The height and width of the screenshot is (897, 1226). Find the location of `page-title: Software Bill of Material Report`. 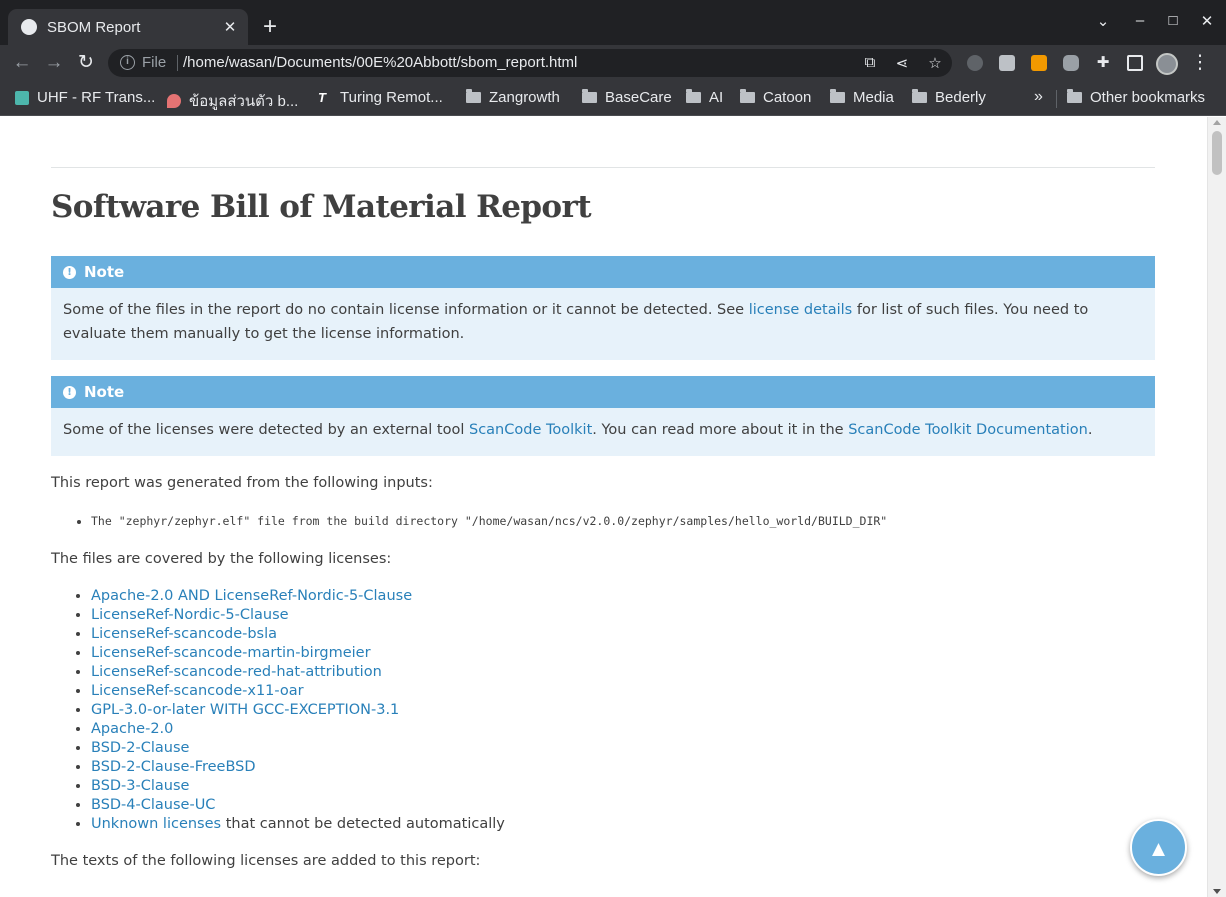

page-title: Software Bill of Material Report is located at coordinates (321, 207).